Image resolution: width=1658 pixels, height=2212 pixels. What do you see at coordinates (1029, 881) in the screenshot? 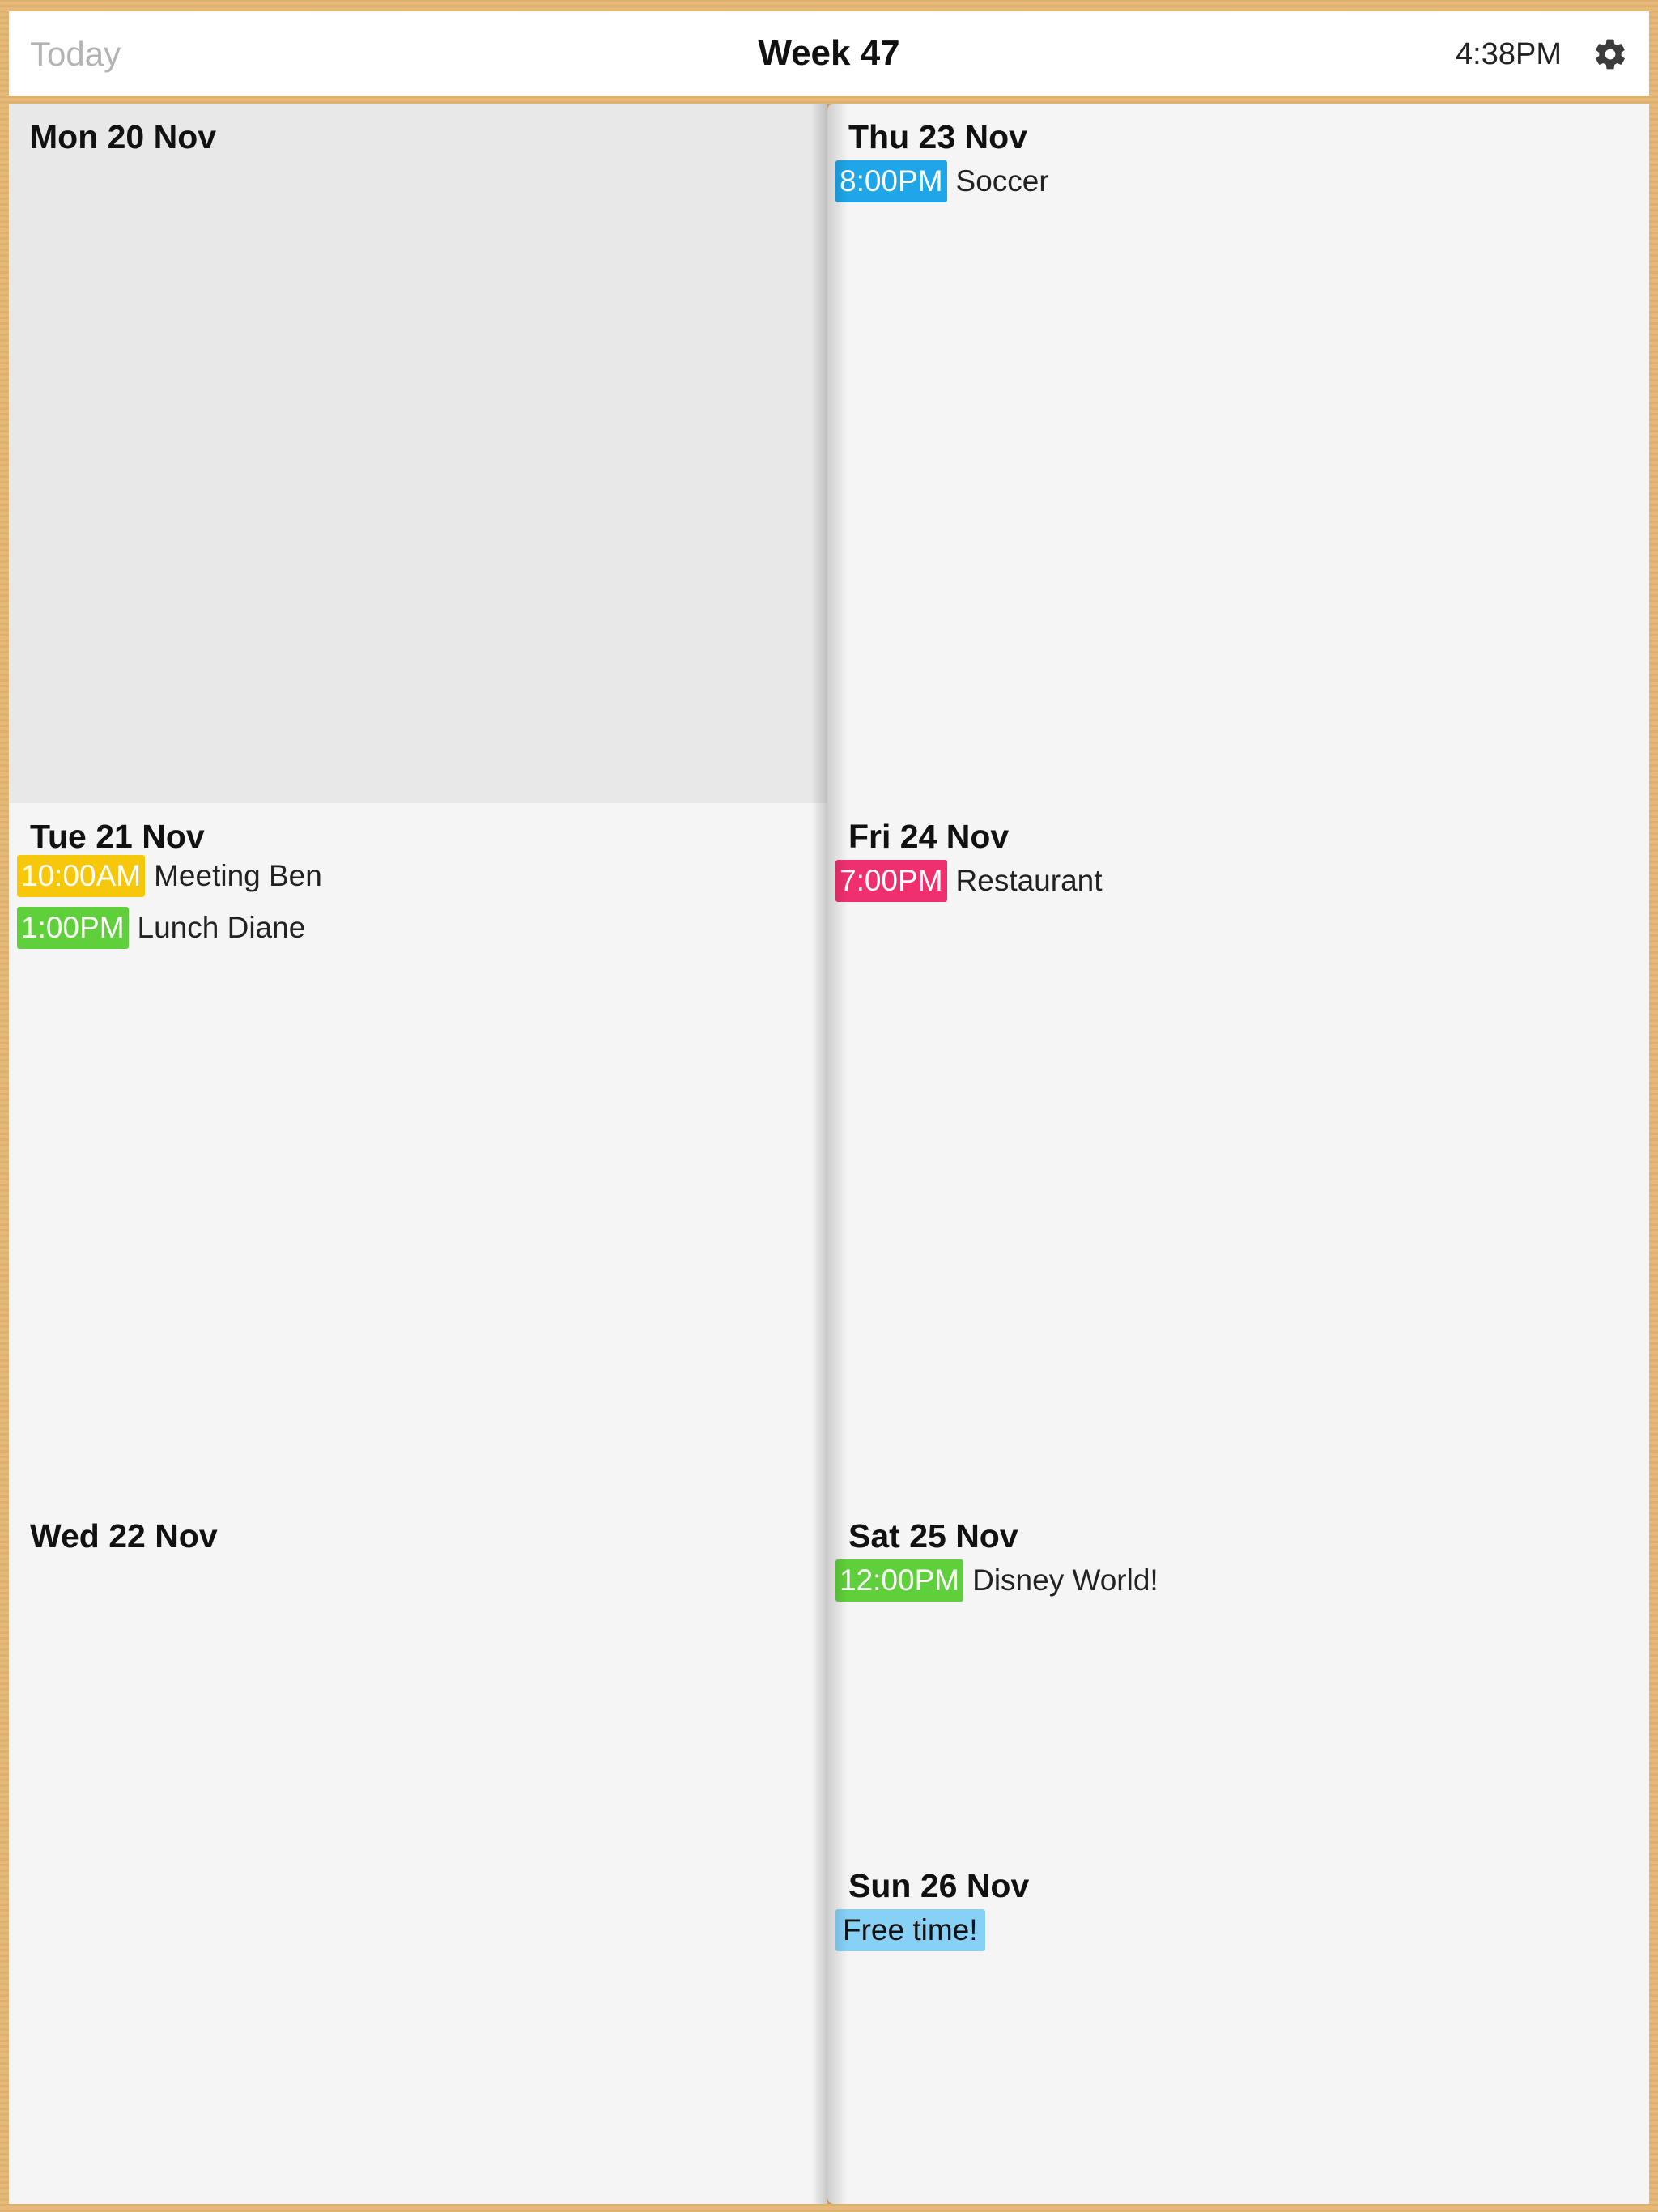
I see `event-title: Restaurant` at bounding box center [1029, 881].